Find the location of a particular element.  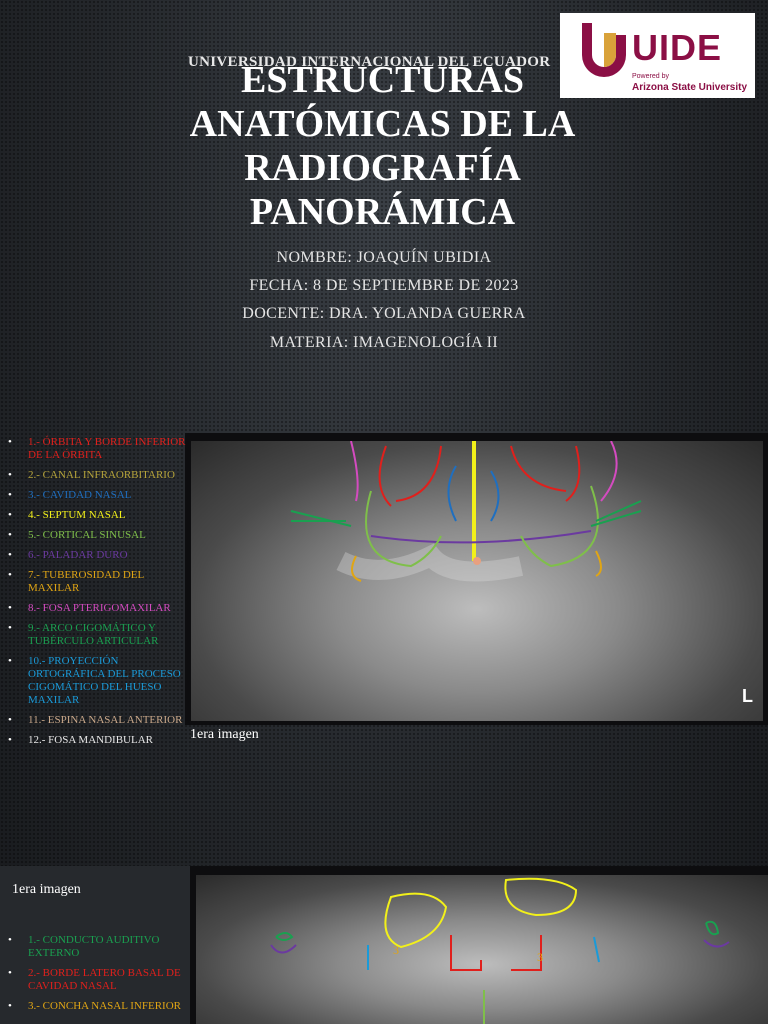

logo-text: UIDE is located at coordinates (677, 47).